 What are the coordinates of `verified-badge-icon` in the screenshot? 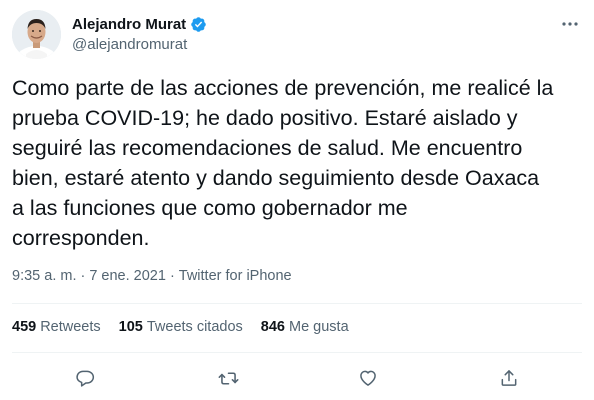 It's located at (198, 24).